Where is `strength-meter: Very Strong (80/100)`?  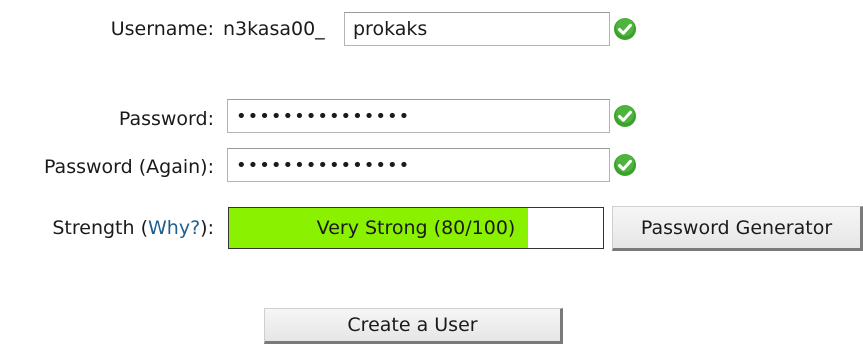 strength-meter: Very Strong (80/100) is located at coordinates (416, 228).